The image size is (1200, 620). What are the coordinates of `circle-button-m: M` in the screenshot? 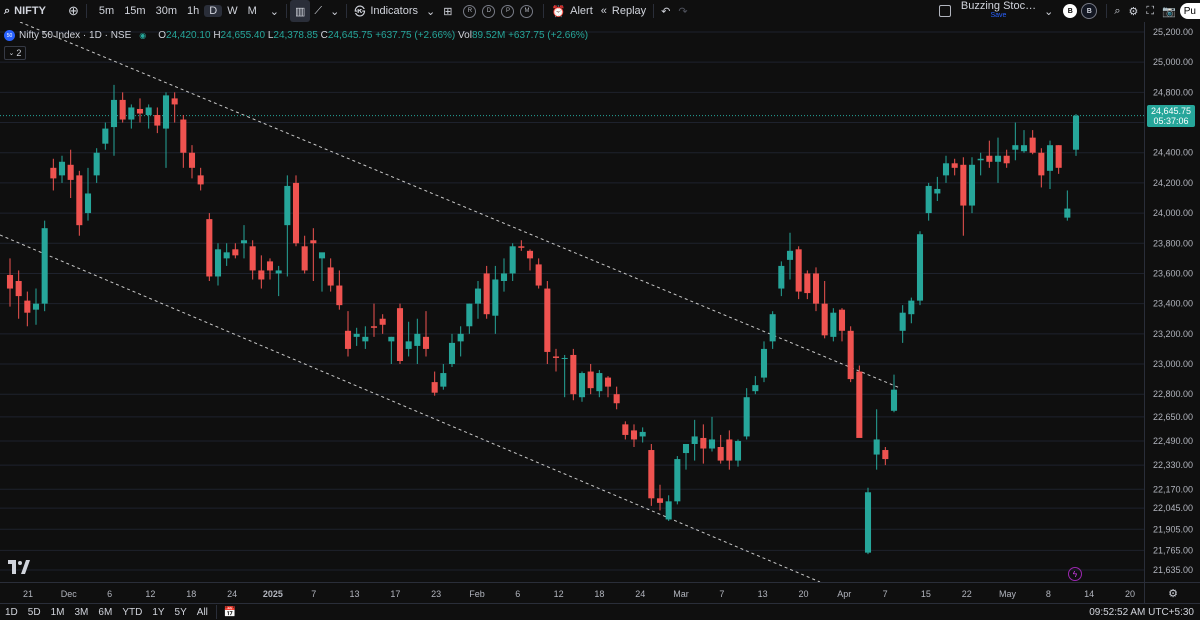 It's located at (527, 11).